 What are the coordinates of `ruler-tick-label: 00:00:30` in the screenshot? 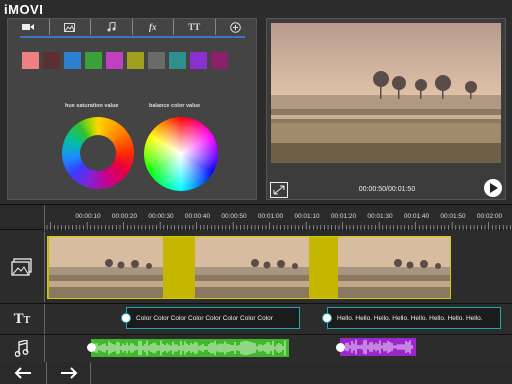 It's located at (161, 216).